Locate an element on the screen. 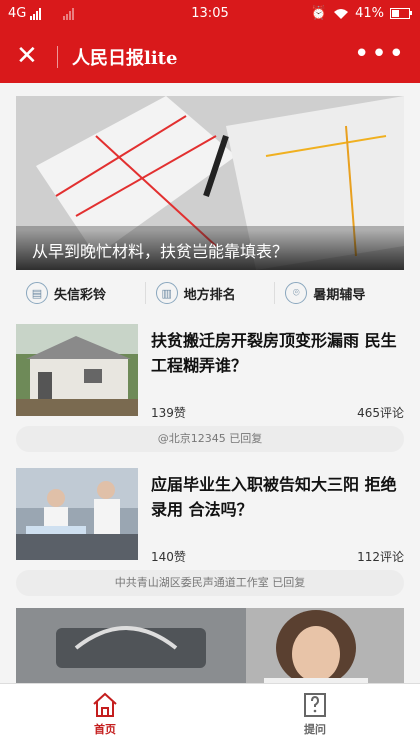 The image size is (420, 747). category-label: 暑期辅导 is located at coordinates (339, 295).